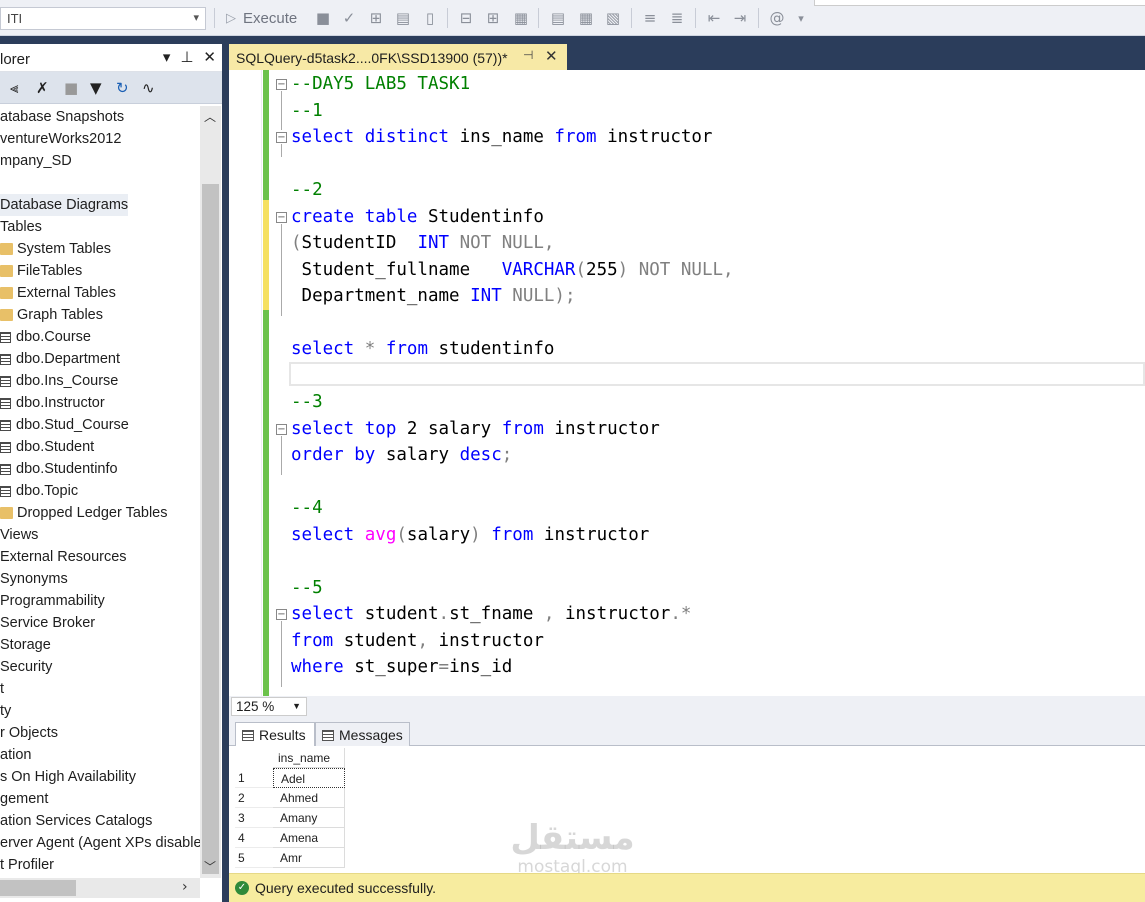 The image size is (1145, 902). Describe the element at coordinates (558, 18) in the screenshot. I see `include-plan-icon: ▤` at that location.